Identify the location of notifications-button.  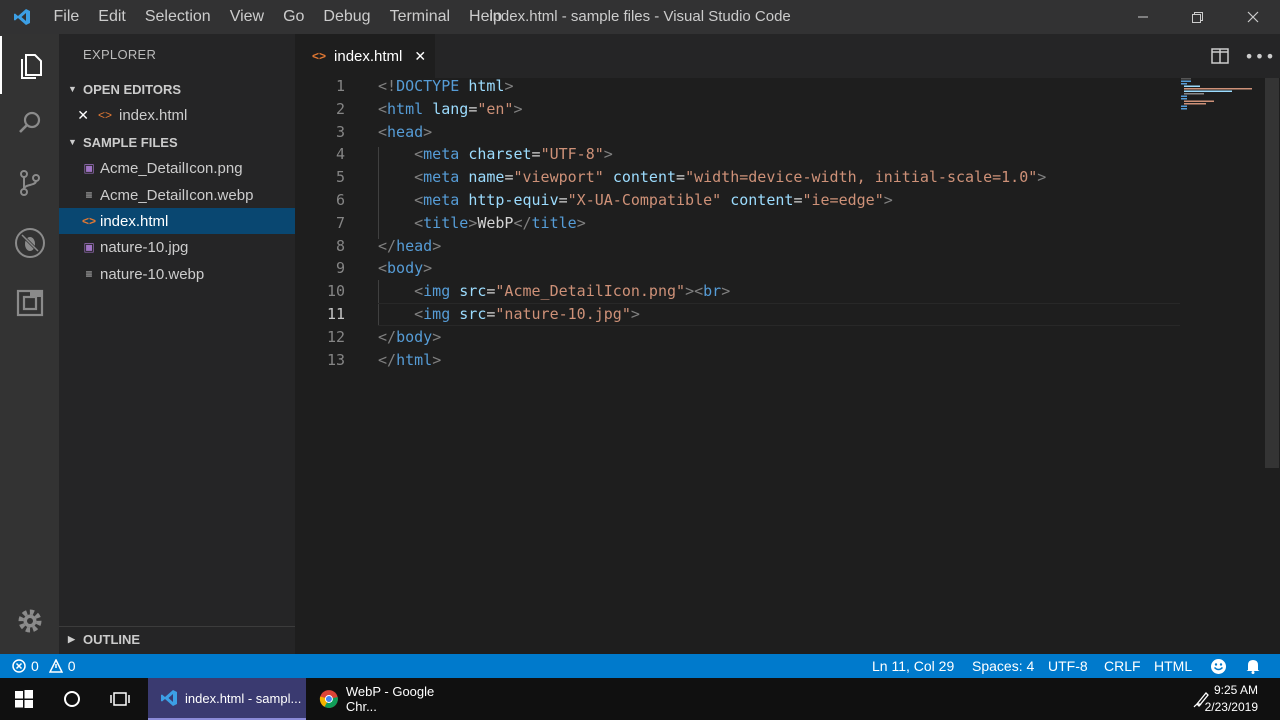
(1253, 666).